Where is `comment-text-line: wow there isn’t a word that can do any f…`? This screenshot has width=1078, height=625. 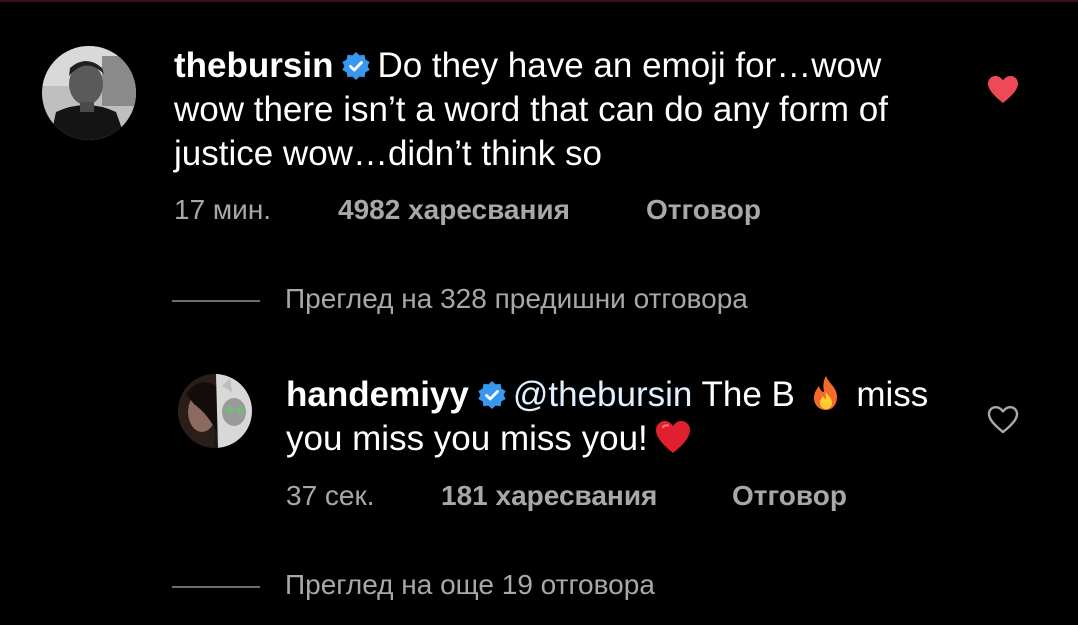
comment-text-line: wow there isn’t a word that can do any f… is located at coordinates (531, 109).